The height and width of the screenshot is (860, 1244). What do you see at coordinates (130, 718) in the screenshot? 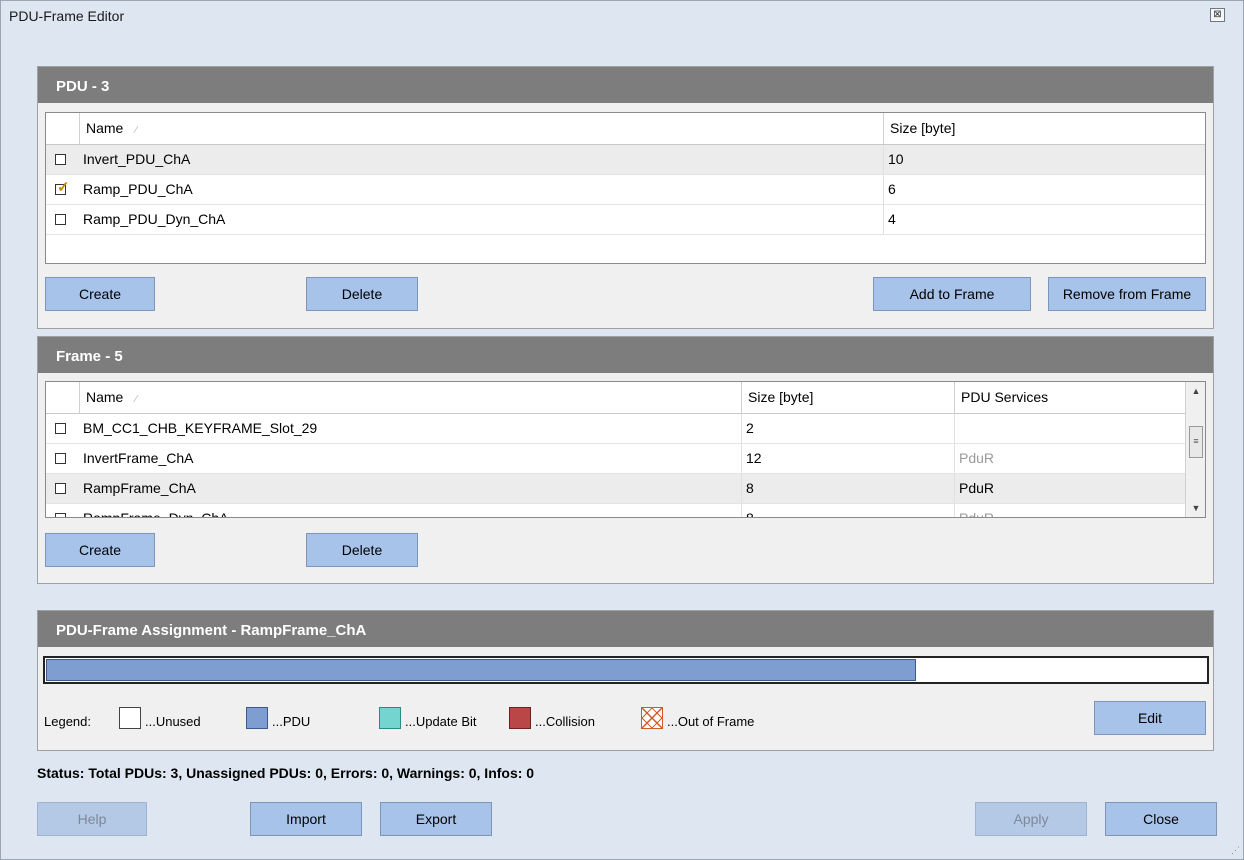
I see `unused-swatch` at bounding box center [130, 718].